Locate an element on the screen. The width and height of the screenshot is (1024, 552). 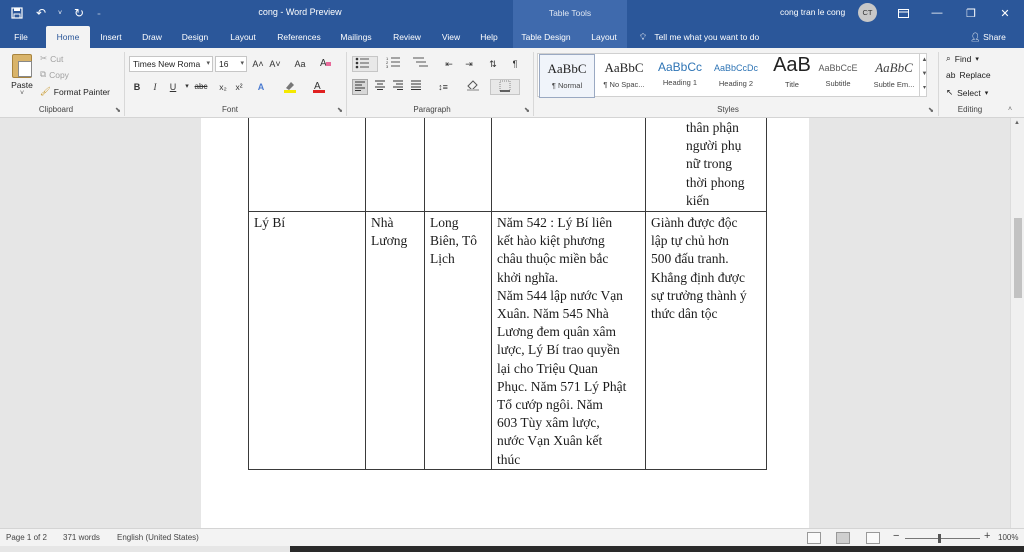
line-spacing-icon: ↕≡ is located at coordinates (443, 87).